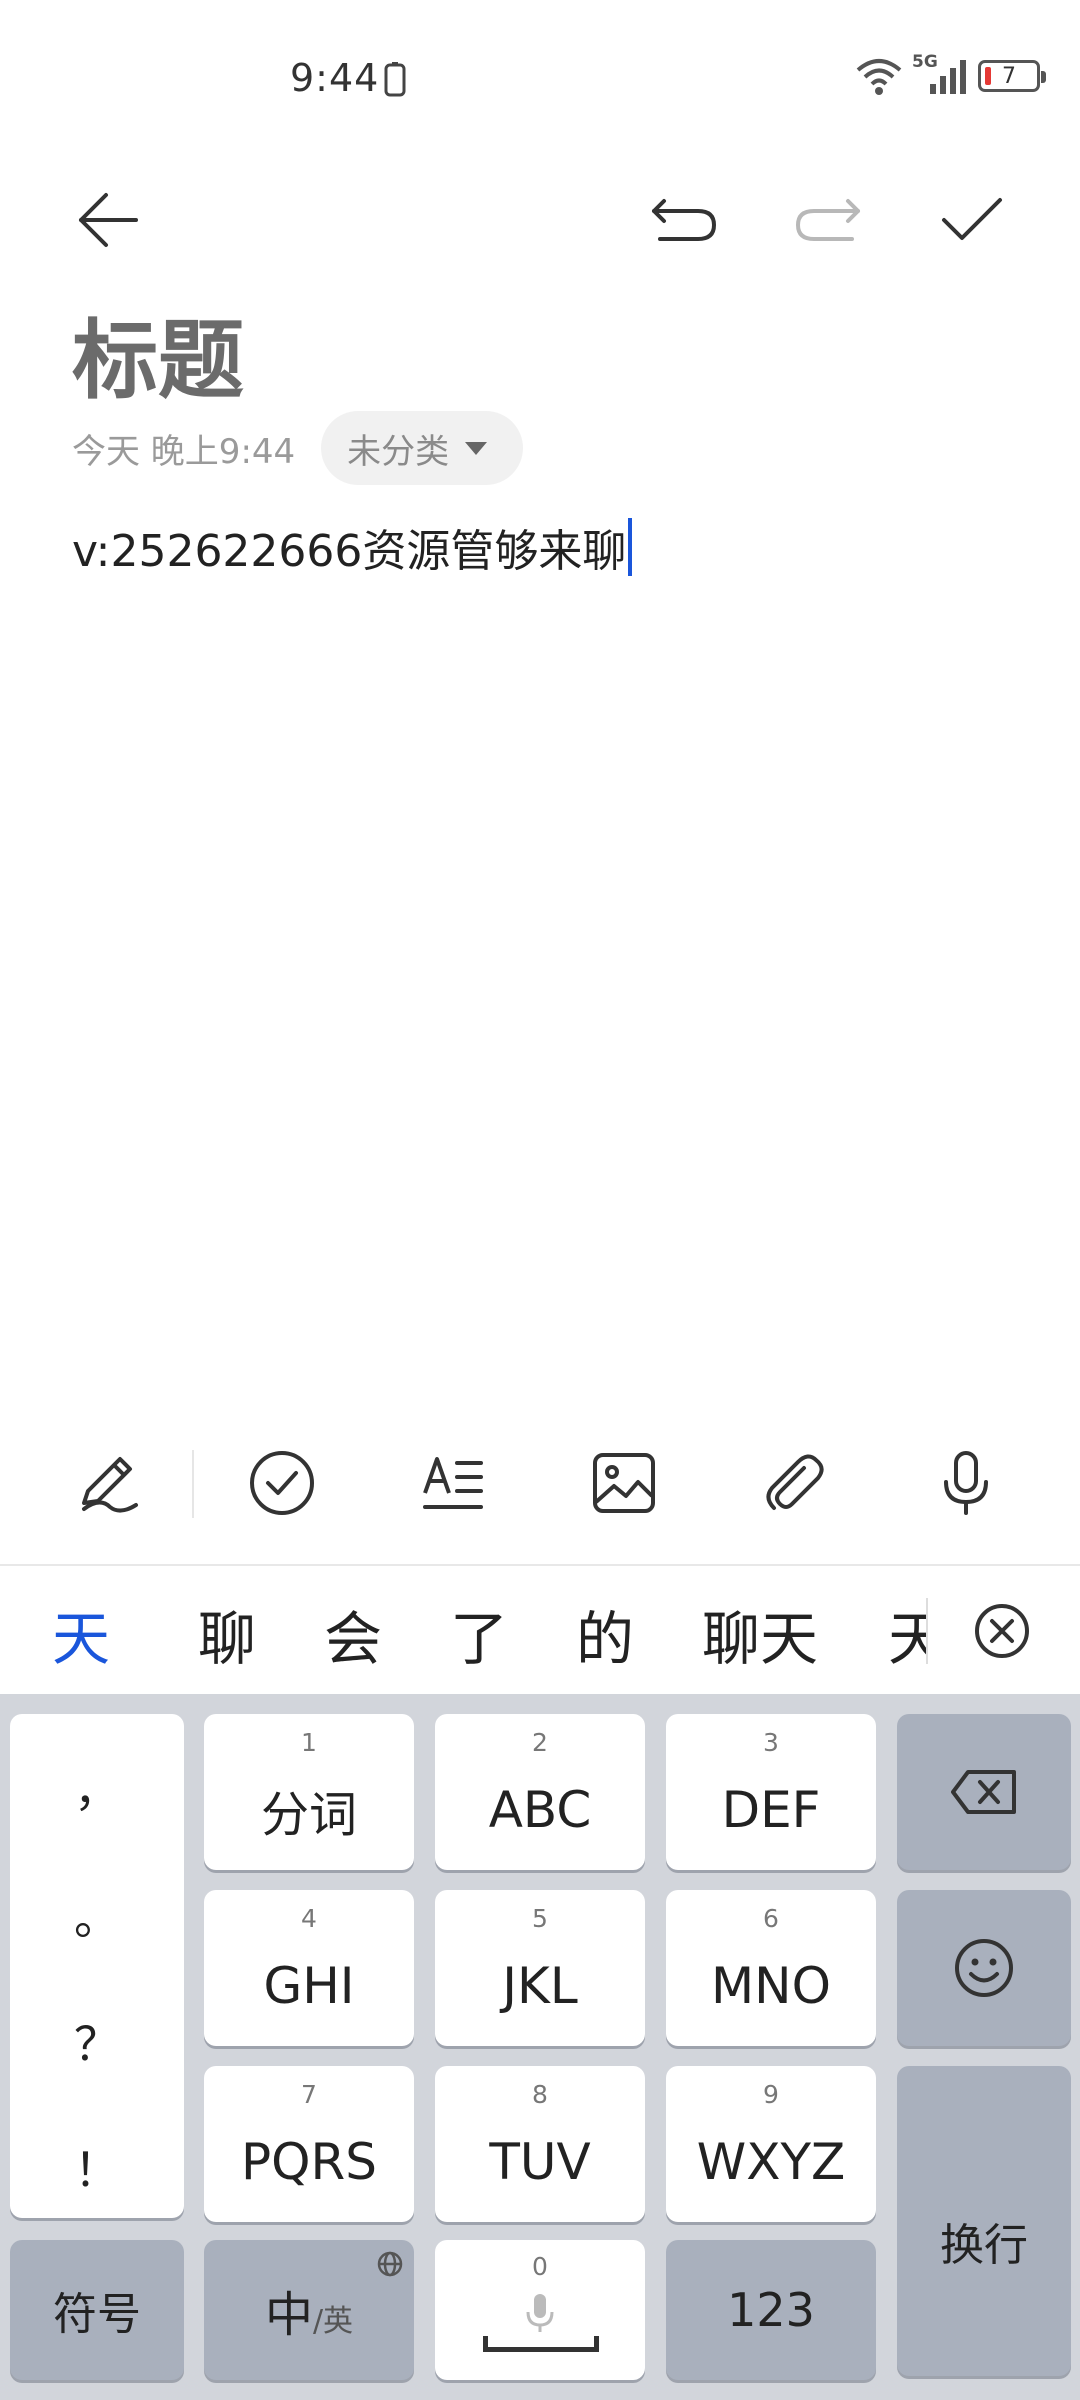  What do you see at coordinates (540, 2162) in the screenshot?
I see `key-label: TUV` at bounding box center [540, 2162].